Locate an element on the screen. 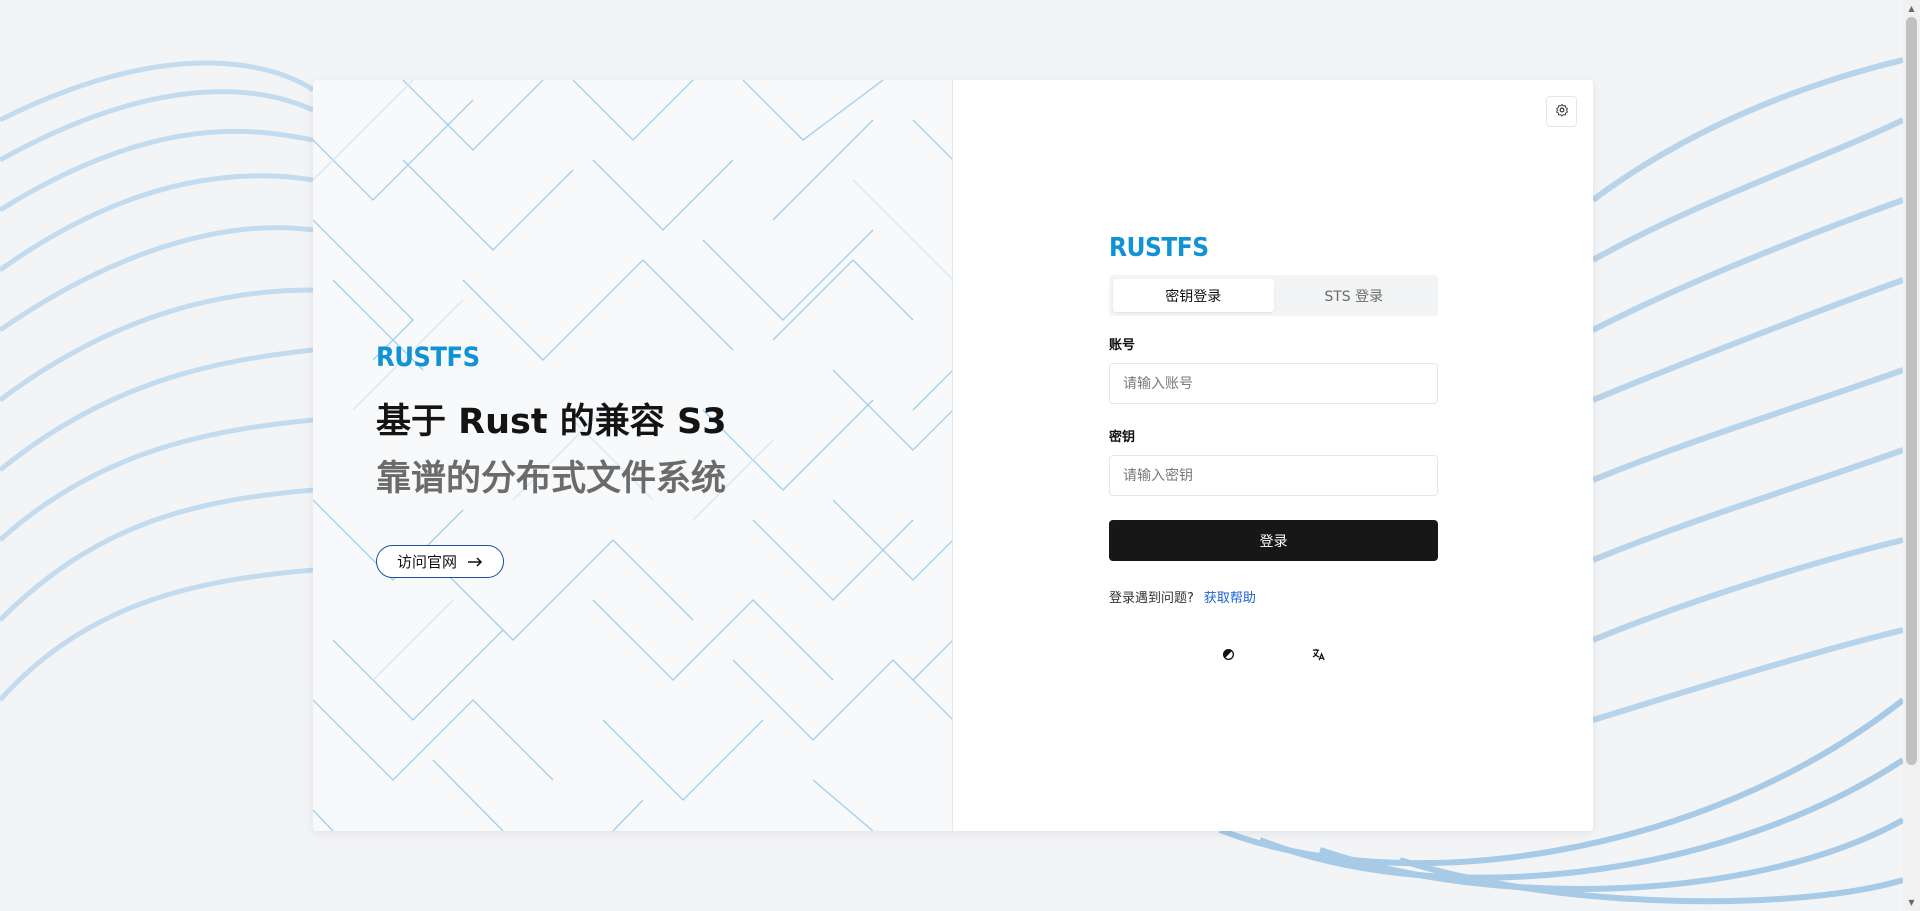 The image size is (1920, 911). scroll-up-icon: ▲ is located at coordinates (1911, 8).